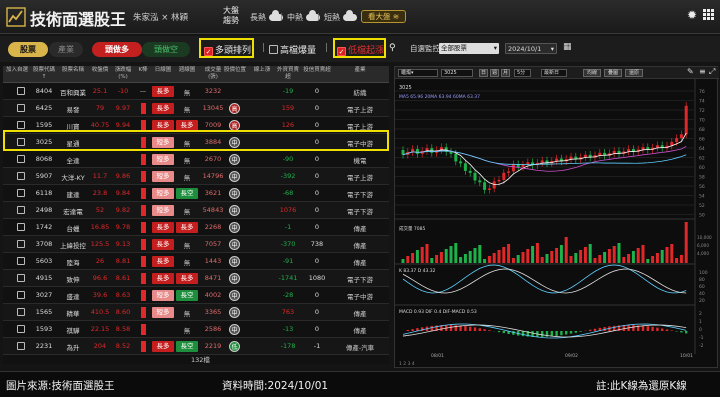 The width and height of the screenshot is (720, 397). I want to click on settings-icon: ≡, so click(702, 71).